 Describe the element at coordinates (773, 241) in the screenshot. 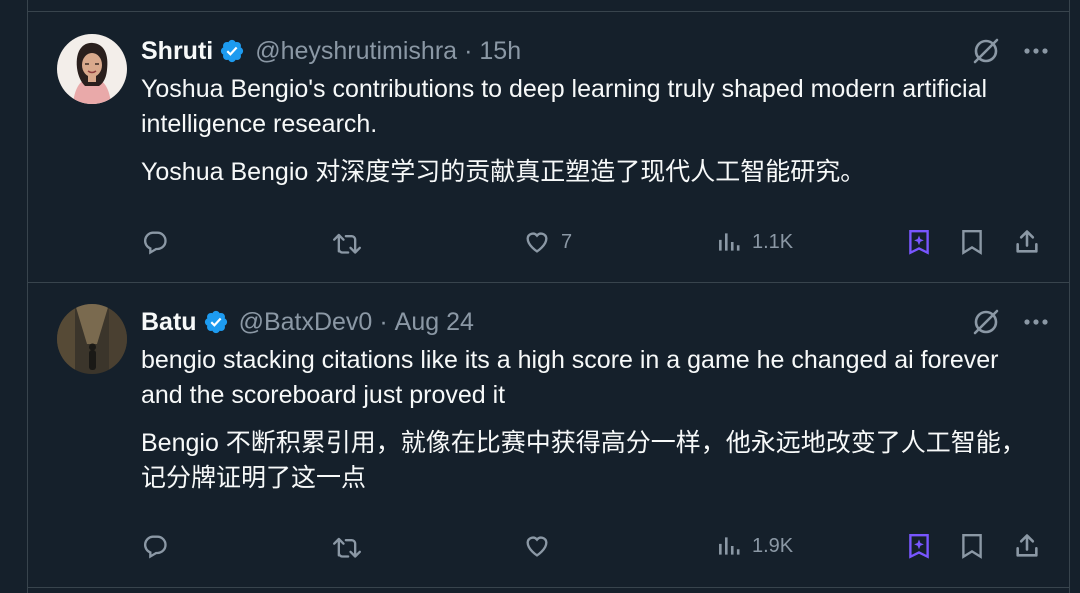

I see `view-count: 1.1K` at that location.